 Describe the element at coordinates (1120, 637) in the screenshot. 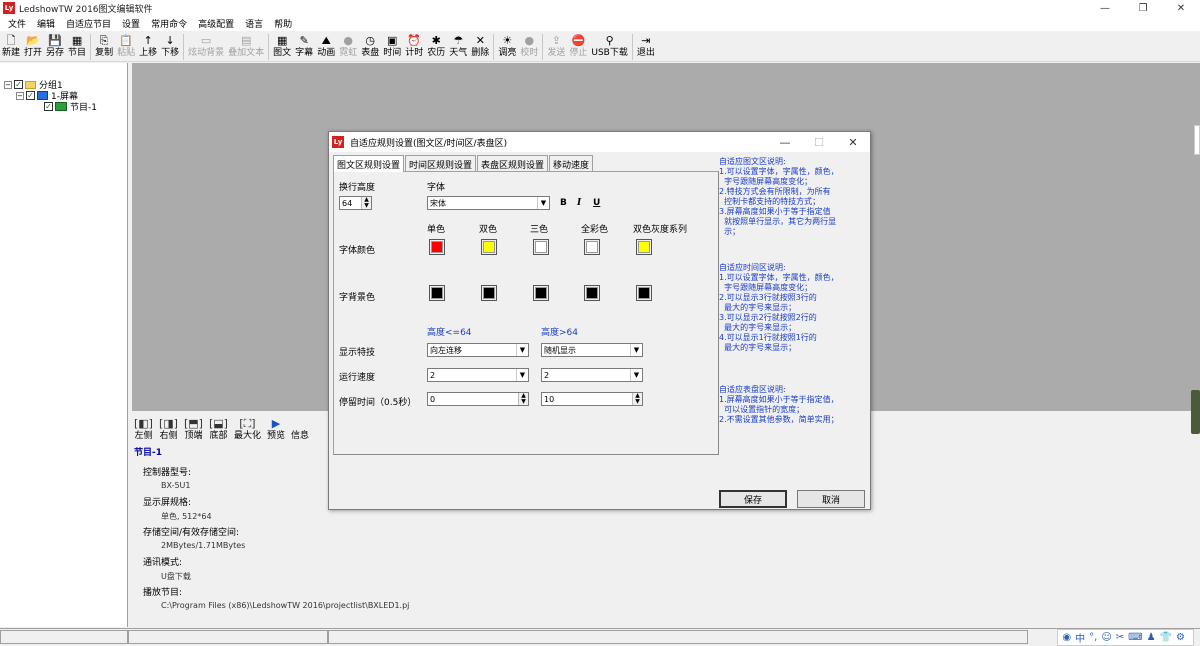

I see `tools-icon: ✂` at that location.